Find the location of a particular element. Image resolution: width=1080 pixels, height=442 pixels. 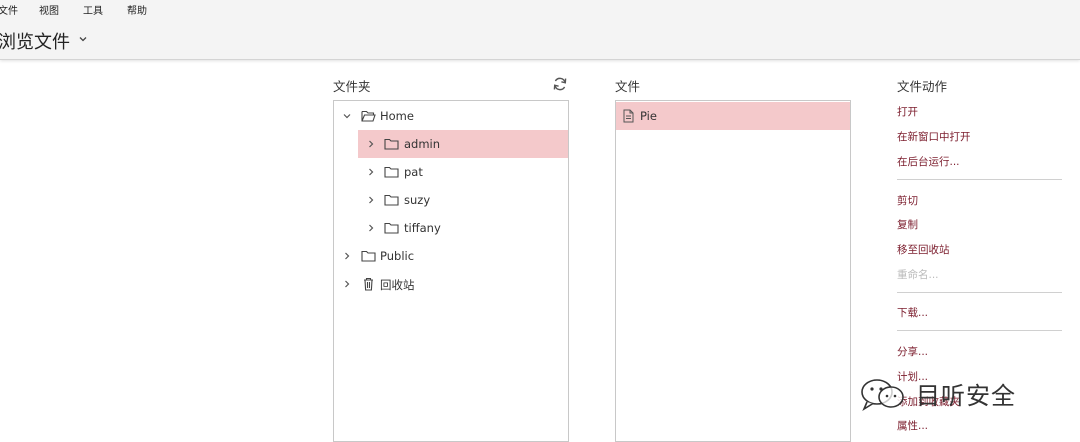

menu-view: 视图 is located at coordinates (49, 9).